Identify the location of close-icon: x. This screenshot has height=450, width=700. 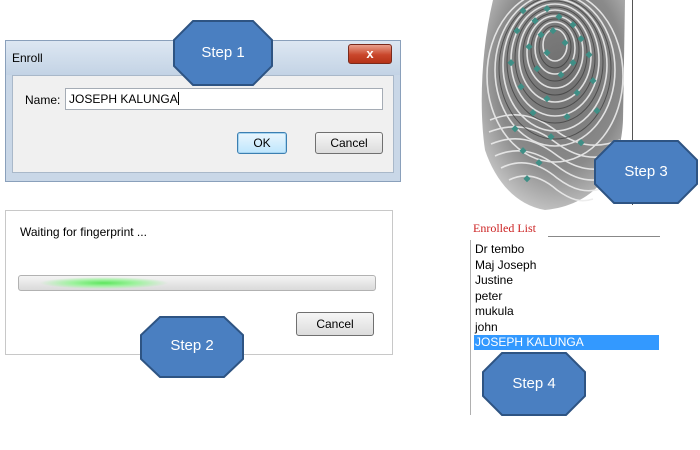
(370, 53).